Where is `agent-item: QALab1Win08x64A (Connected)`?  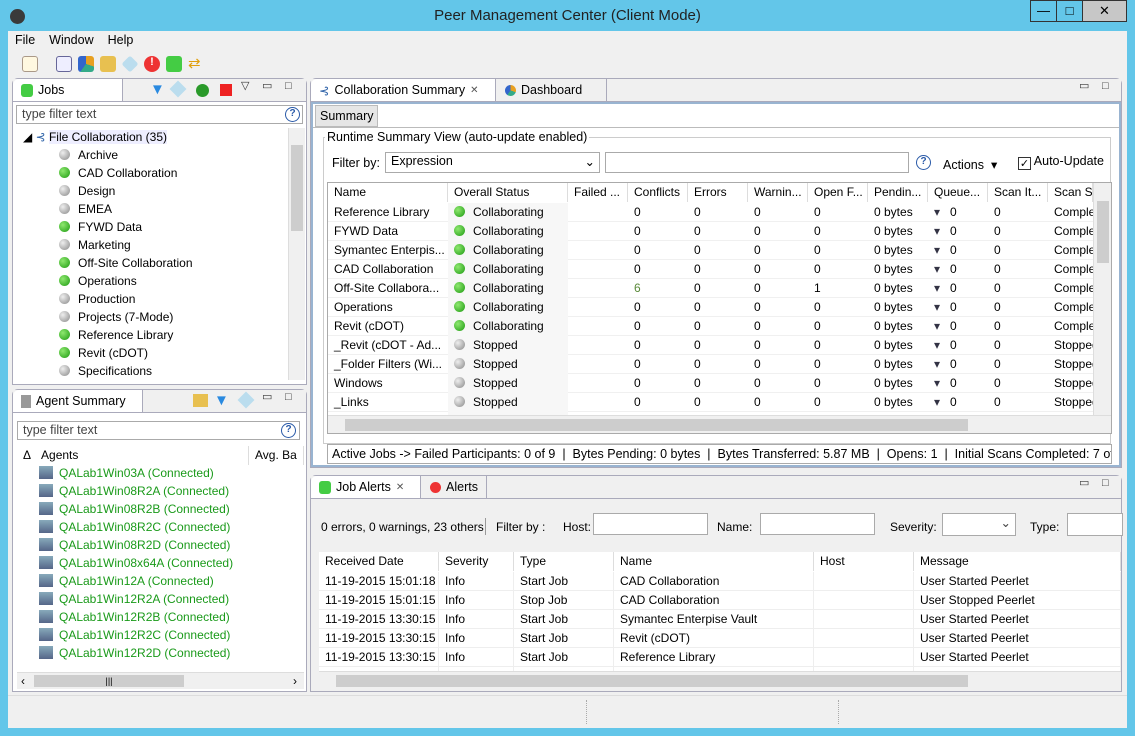 agent-item: QALab1Win08x64A (Connected) is located at coordinates (136, 563).